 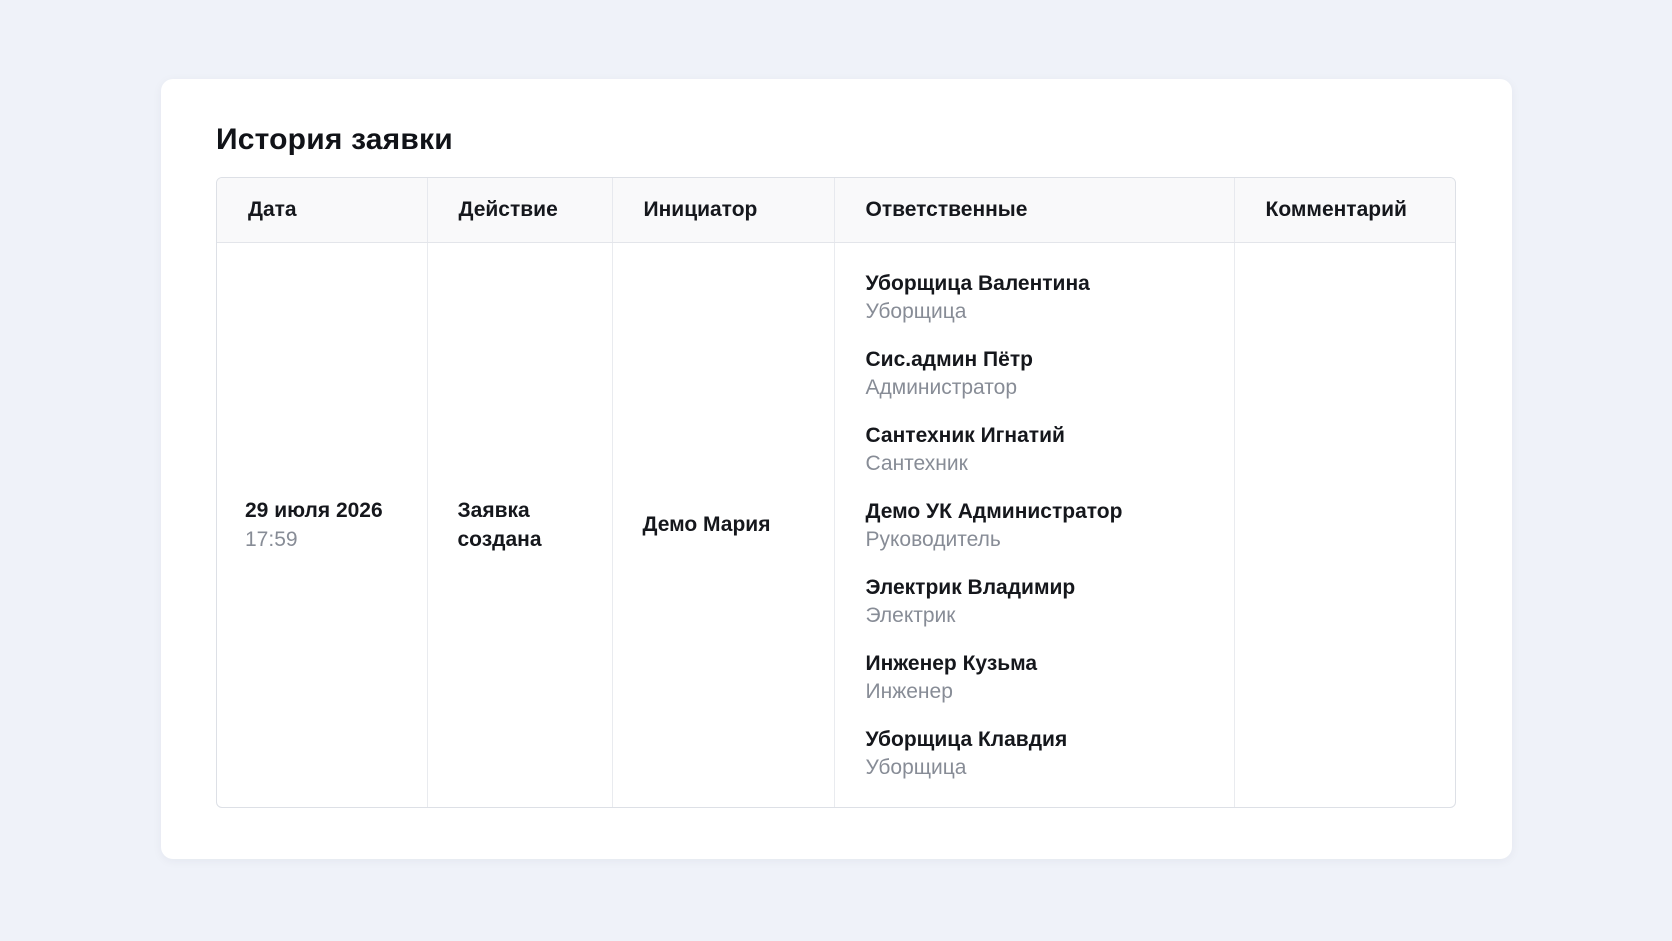 I want to click on responsible-role: Сантехник, so click(x=916, y=463).